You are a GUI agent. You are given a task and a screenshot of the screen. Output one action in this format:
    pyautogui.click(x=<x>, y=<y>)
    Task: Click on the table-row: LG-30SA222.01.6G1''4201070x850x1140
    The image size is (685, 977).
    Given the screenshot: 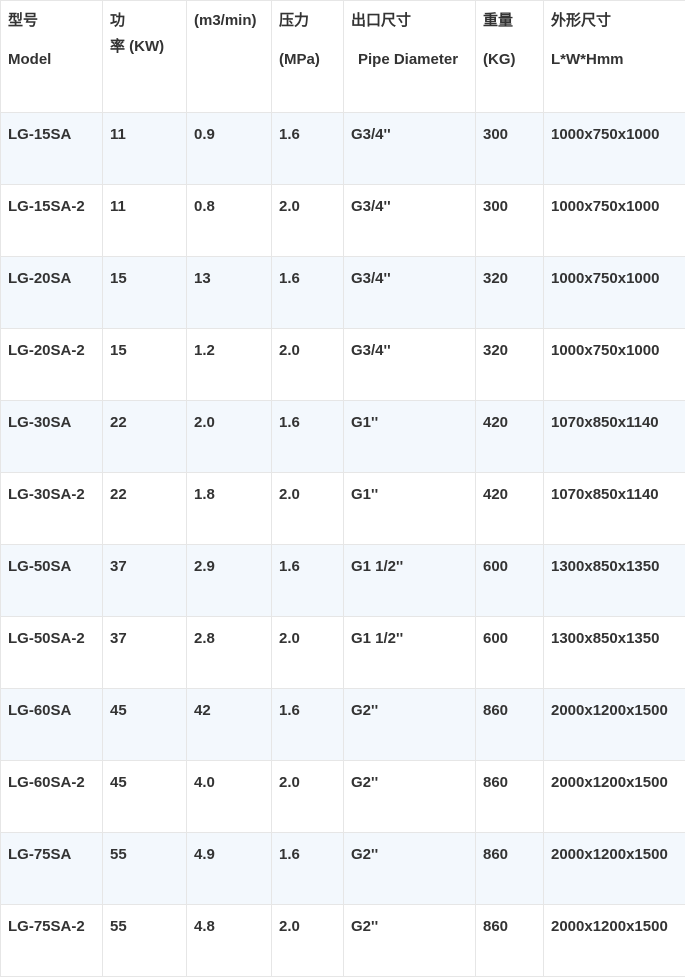 What is the action you would take?
    pyautogui.click(x=343, y=437)
    